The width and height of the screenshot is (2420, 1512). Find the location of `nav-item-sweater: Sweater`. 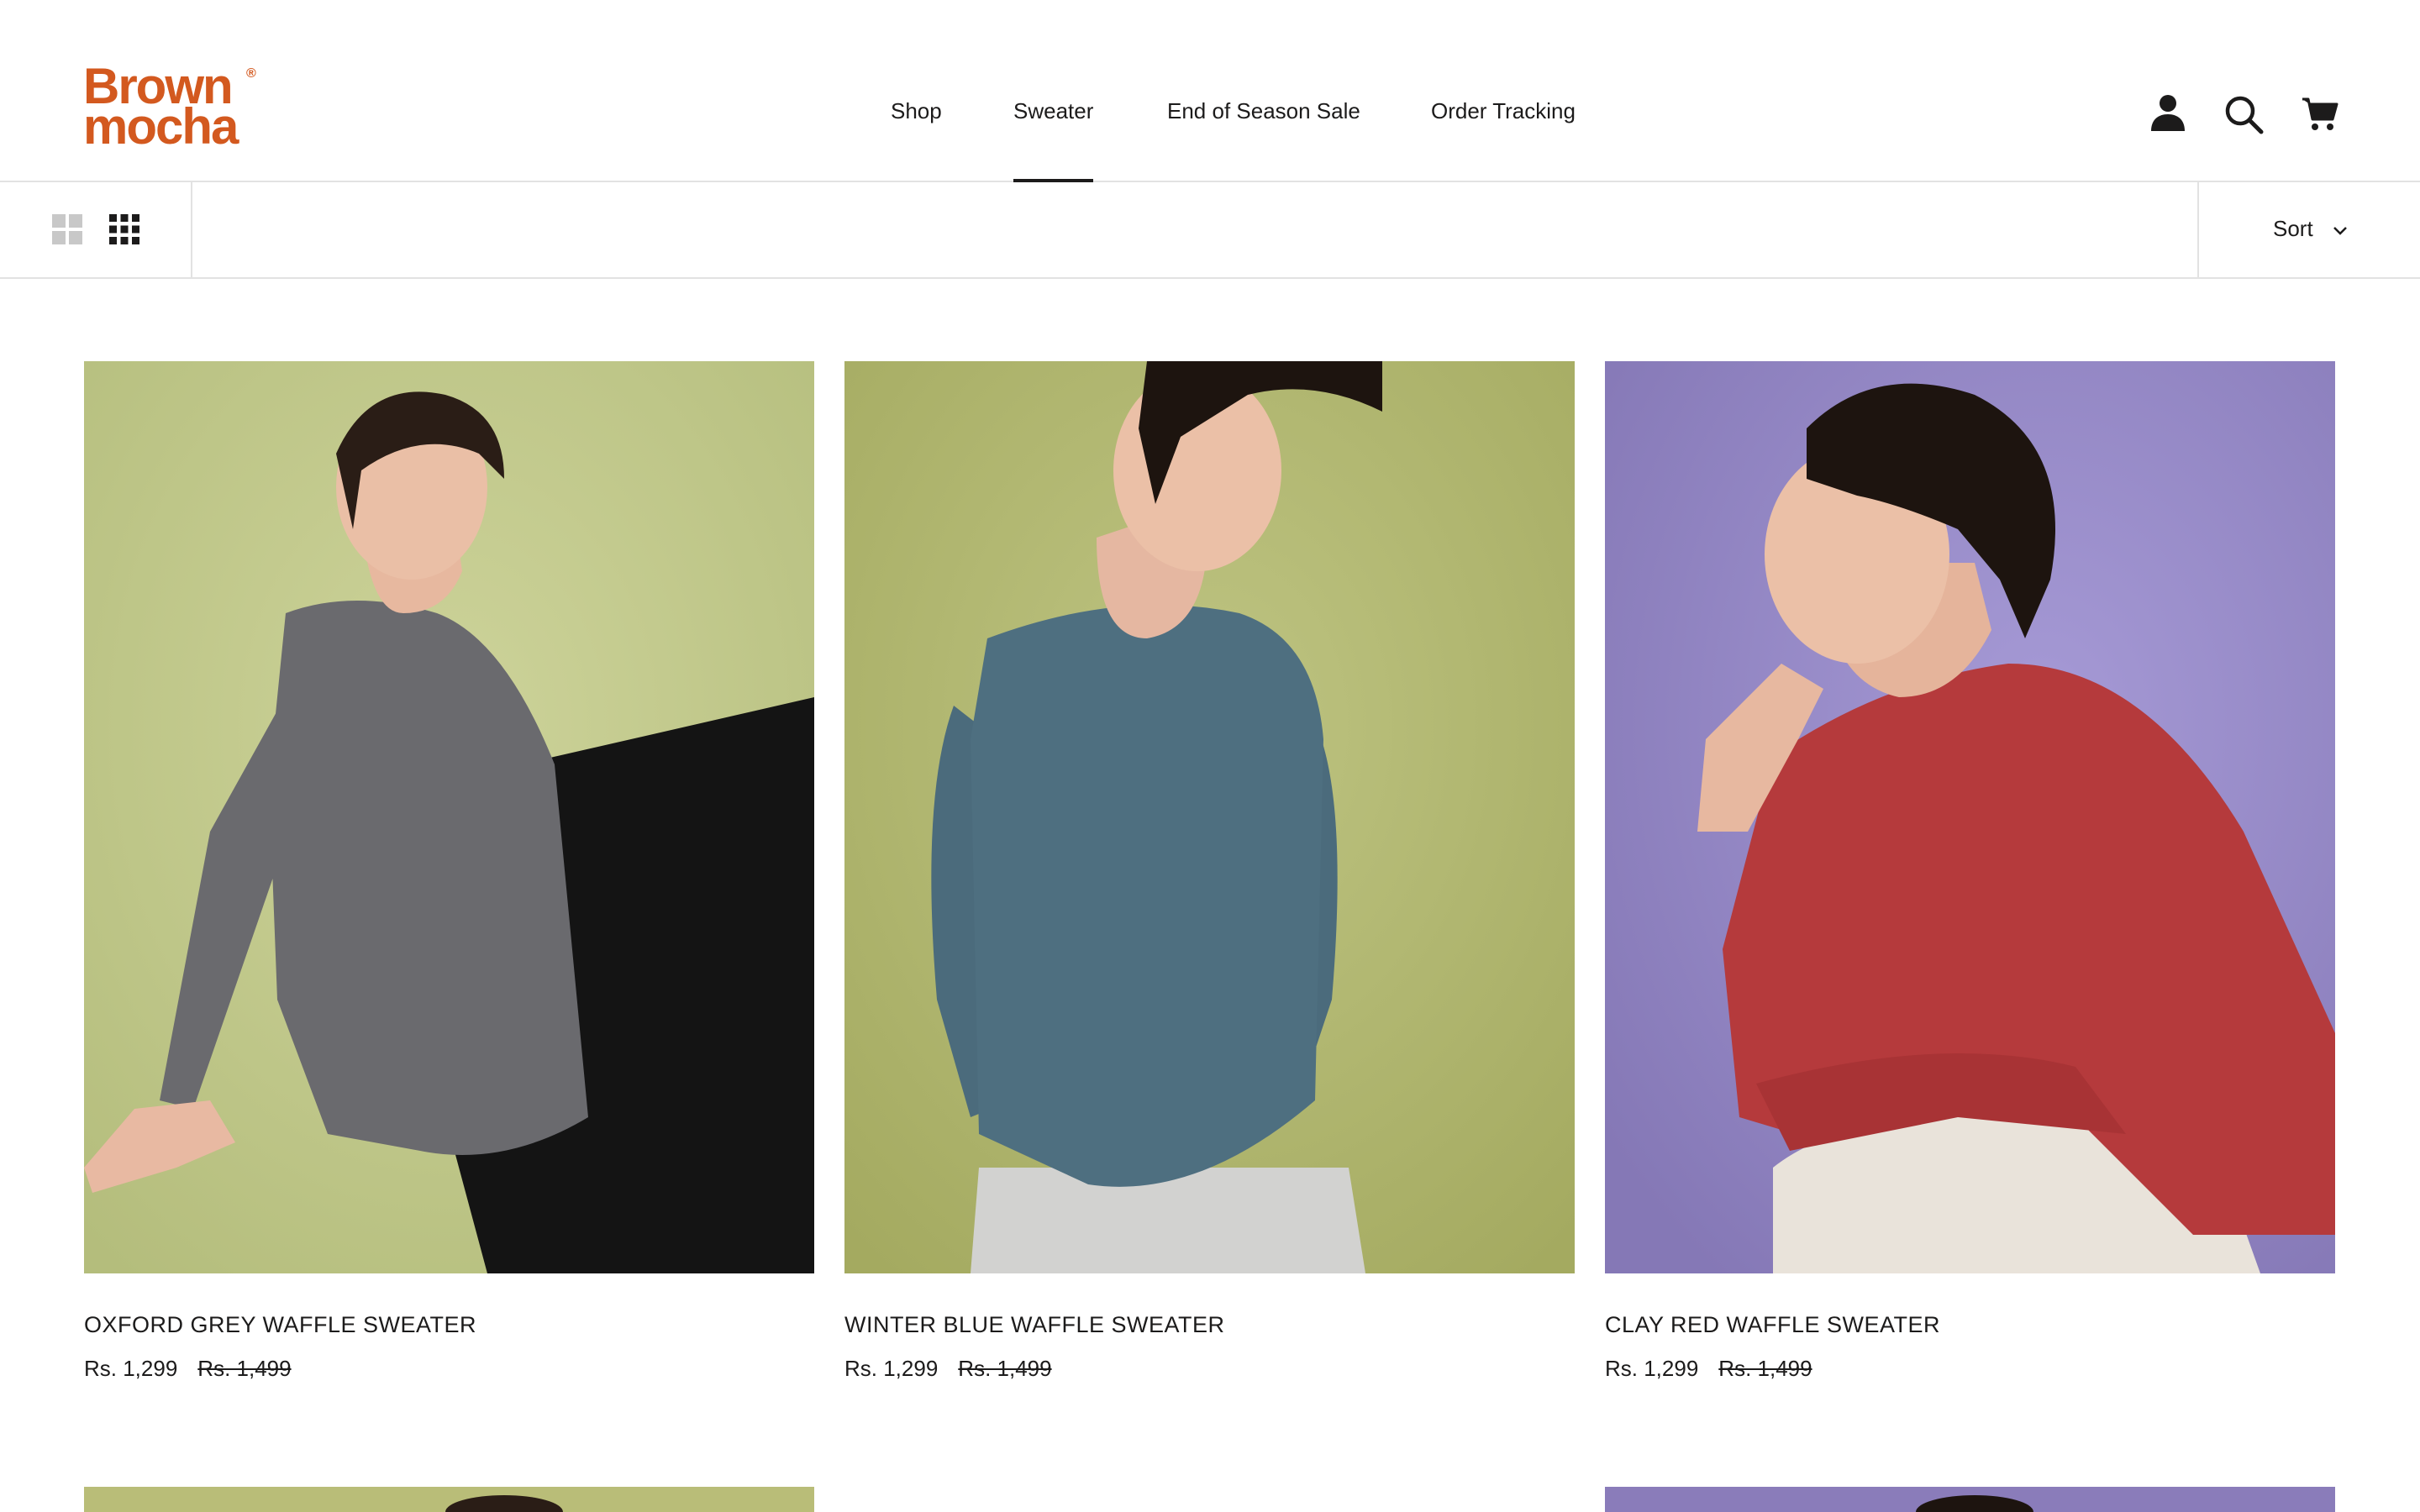

nav-item-sweater: Sweater is located at coordinates (1053, 139).